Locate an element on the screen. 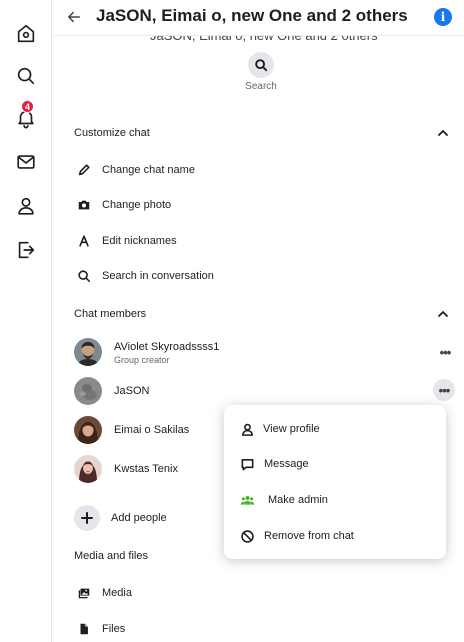  search-nav-button is located at coordinates (26, 76).